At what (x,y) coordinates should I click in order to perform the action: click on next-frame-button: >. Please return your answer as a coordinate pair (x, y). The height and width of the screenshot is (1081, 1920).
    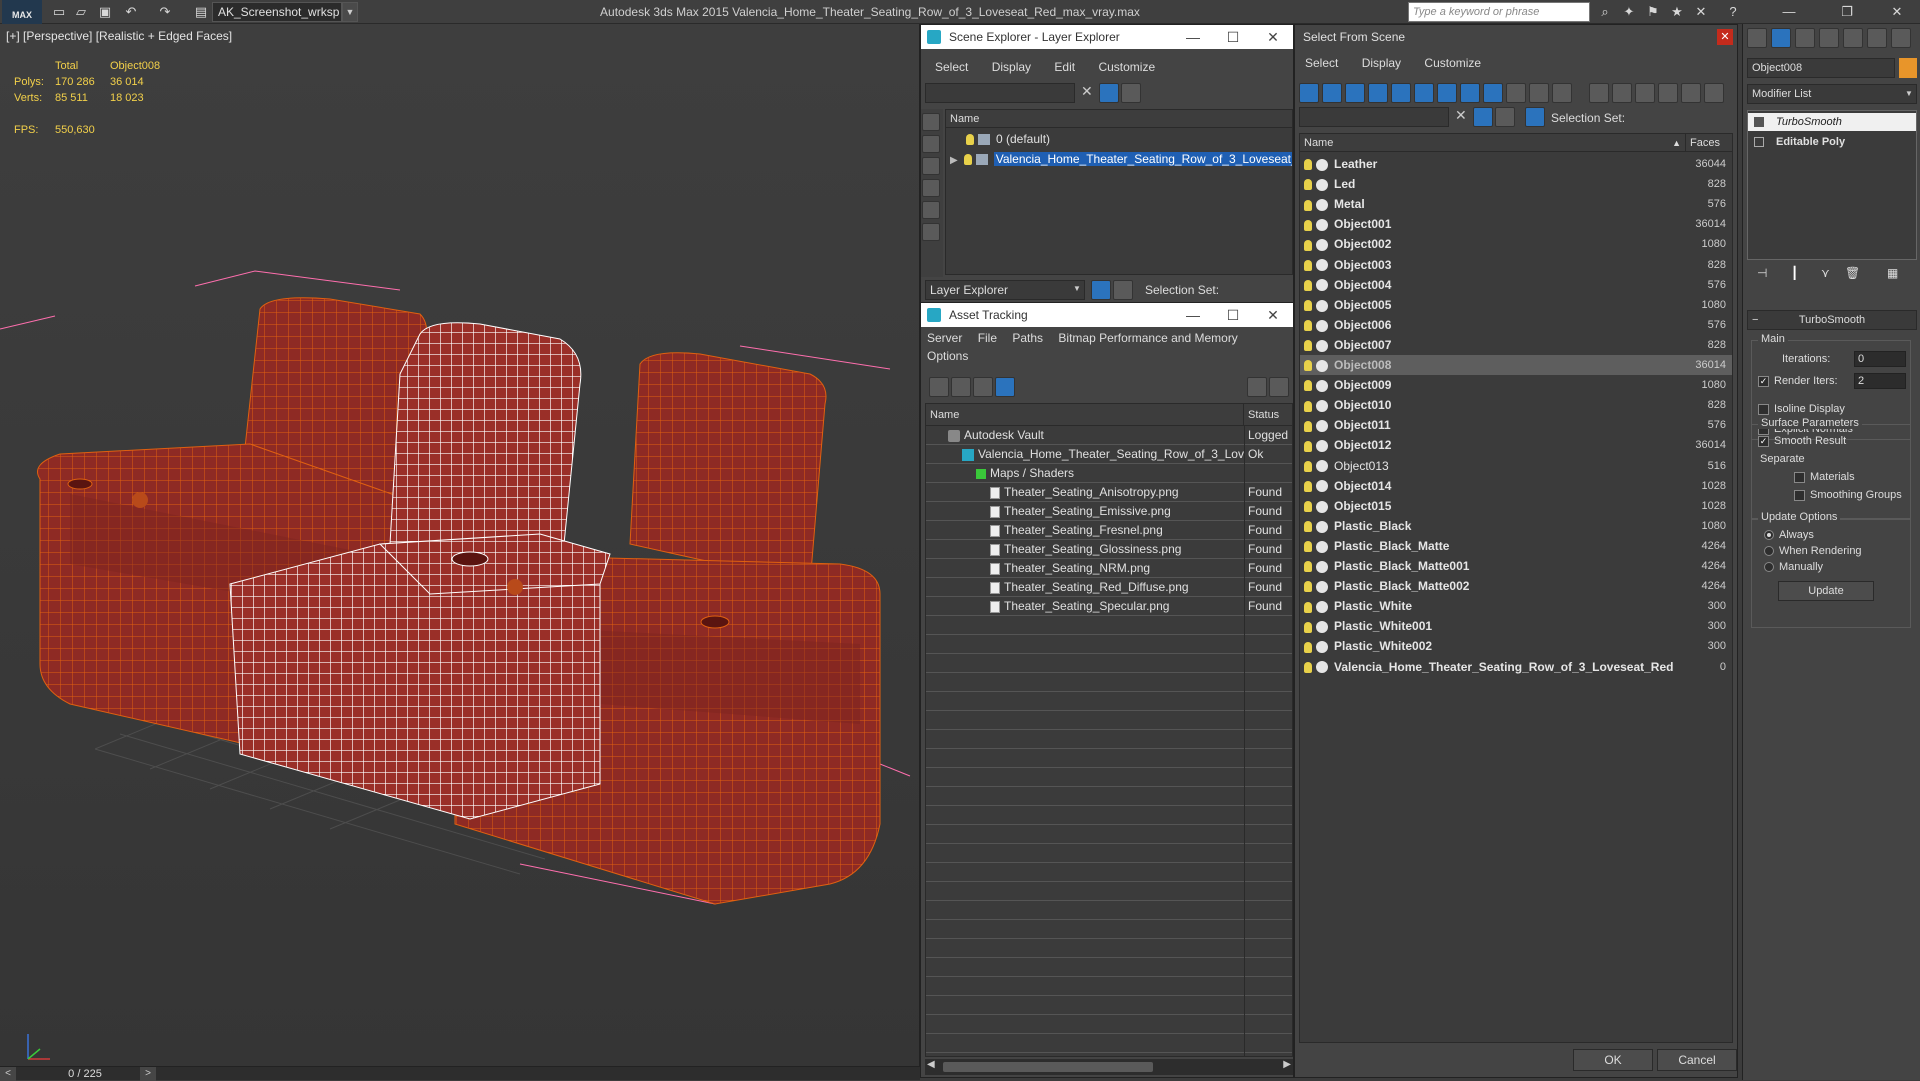
    Looking at the image, I should click on (148, 1074).